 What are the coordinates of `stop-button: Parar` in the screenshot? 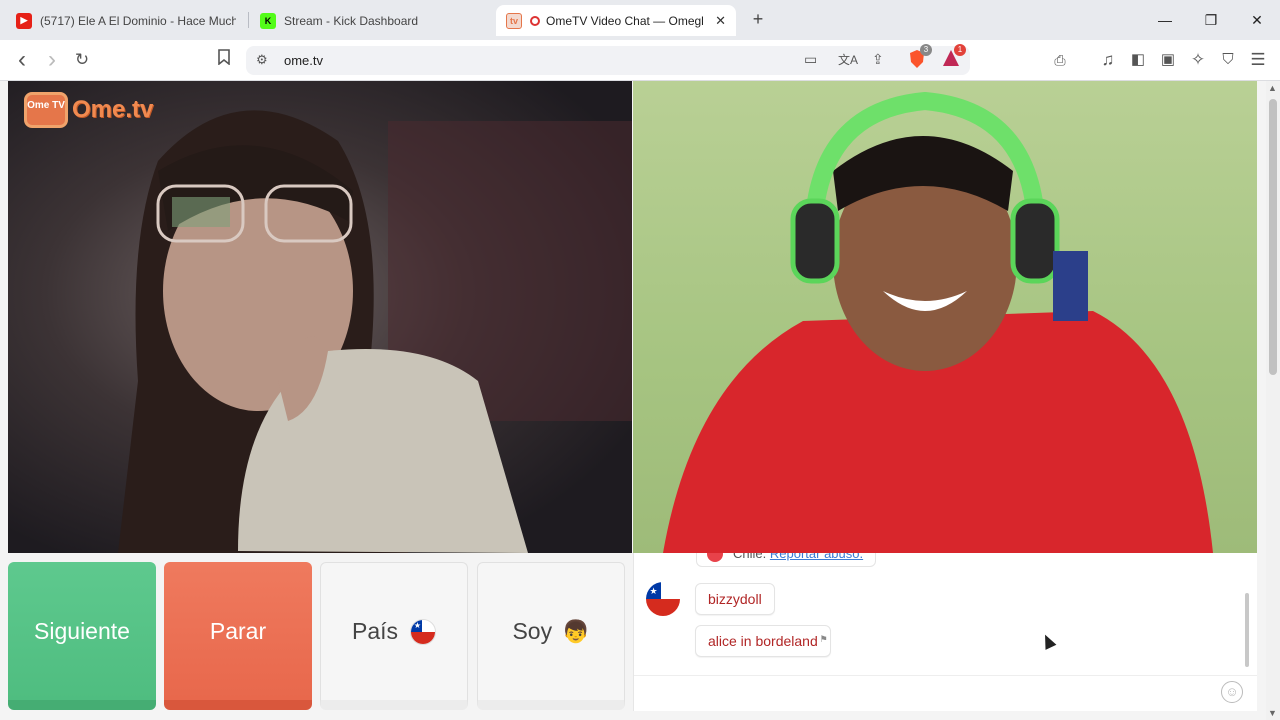 It's located at (238, 636).